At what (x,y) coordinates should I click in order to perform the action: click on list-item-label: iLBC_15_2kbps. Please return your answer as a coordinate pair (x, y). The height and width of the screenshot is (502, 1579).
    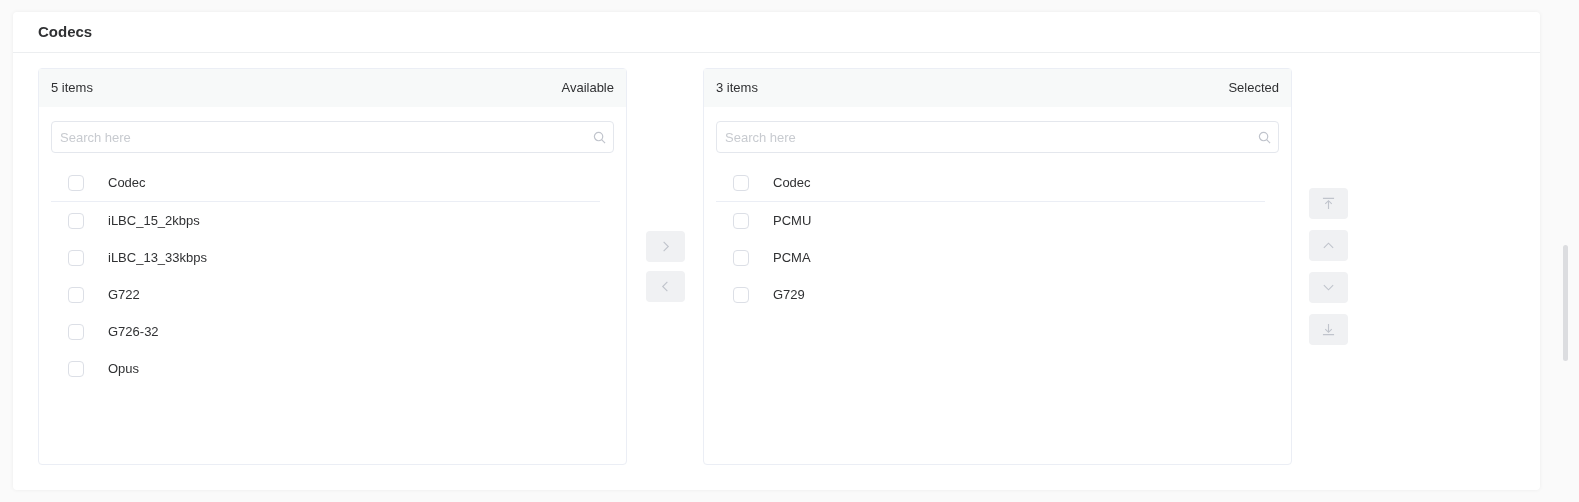
    Looking at the image, I should click on (154, 220).